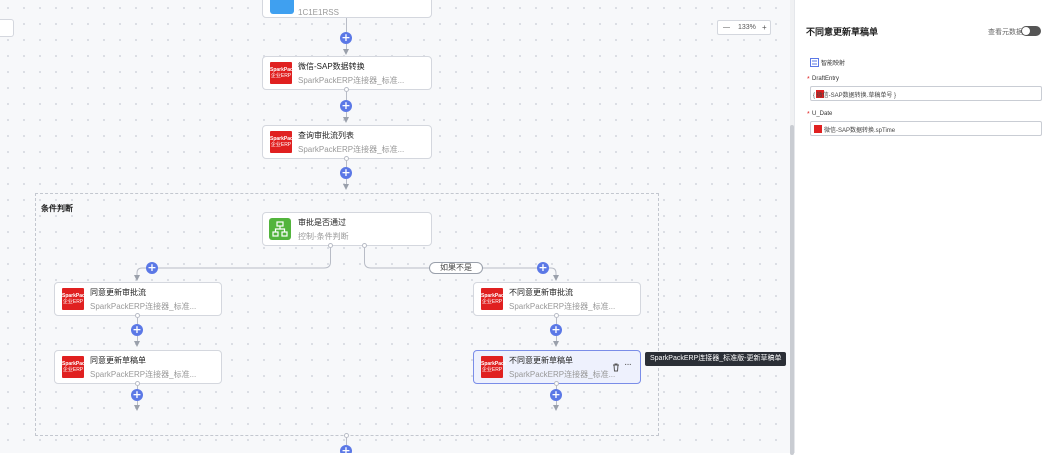  What do you see at coordinates (873, 31) in the screenshot?
I see `edit-icon` at bounding box center [873, 31].